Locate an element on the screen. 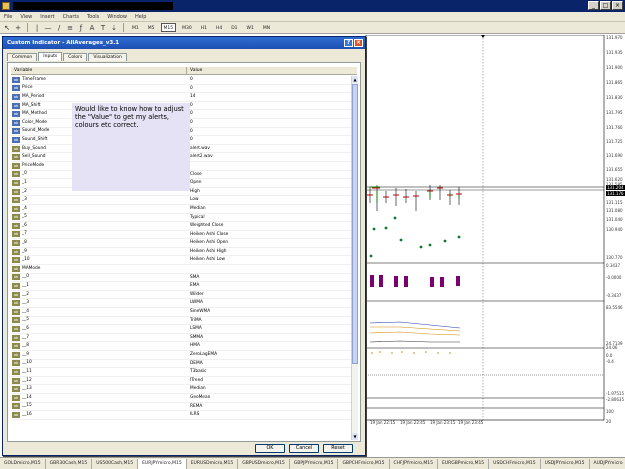 This screenshot has height=469, width=625. timeframe-m15: M15 is located at coordinates (168, 27).